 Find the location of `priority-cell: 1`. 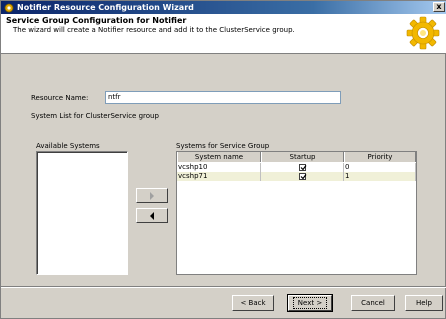

priority-cell: 1 is located at coordinates (380, 176).